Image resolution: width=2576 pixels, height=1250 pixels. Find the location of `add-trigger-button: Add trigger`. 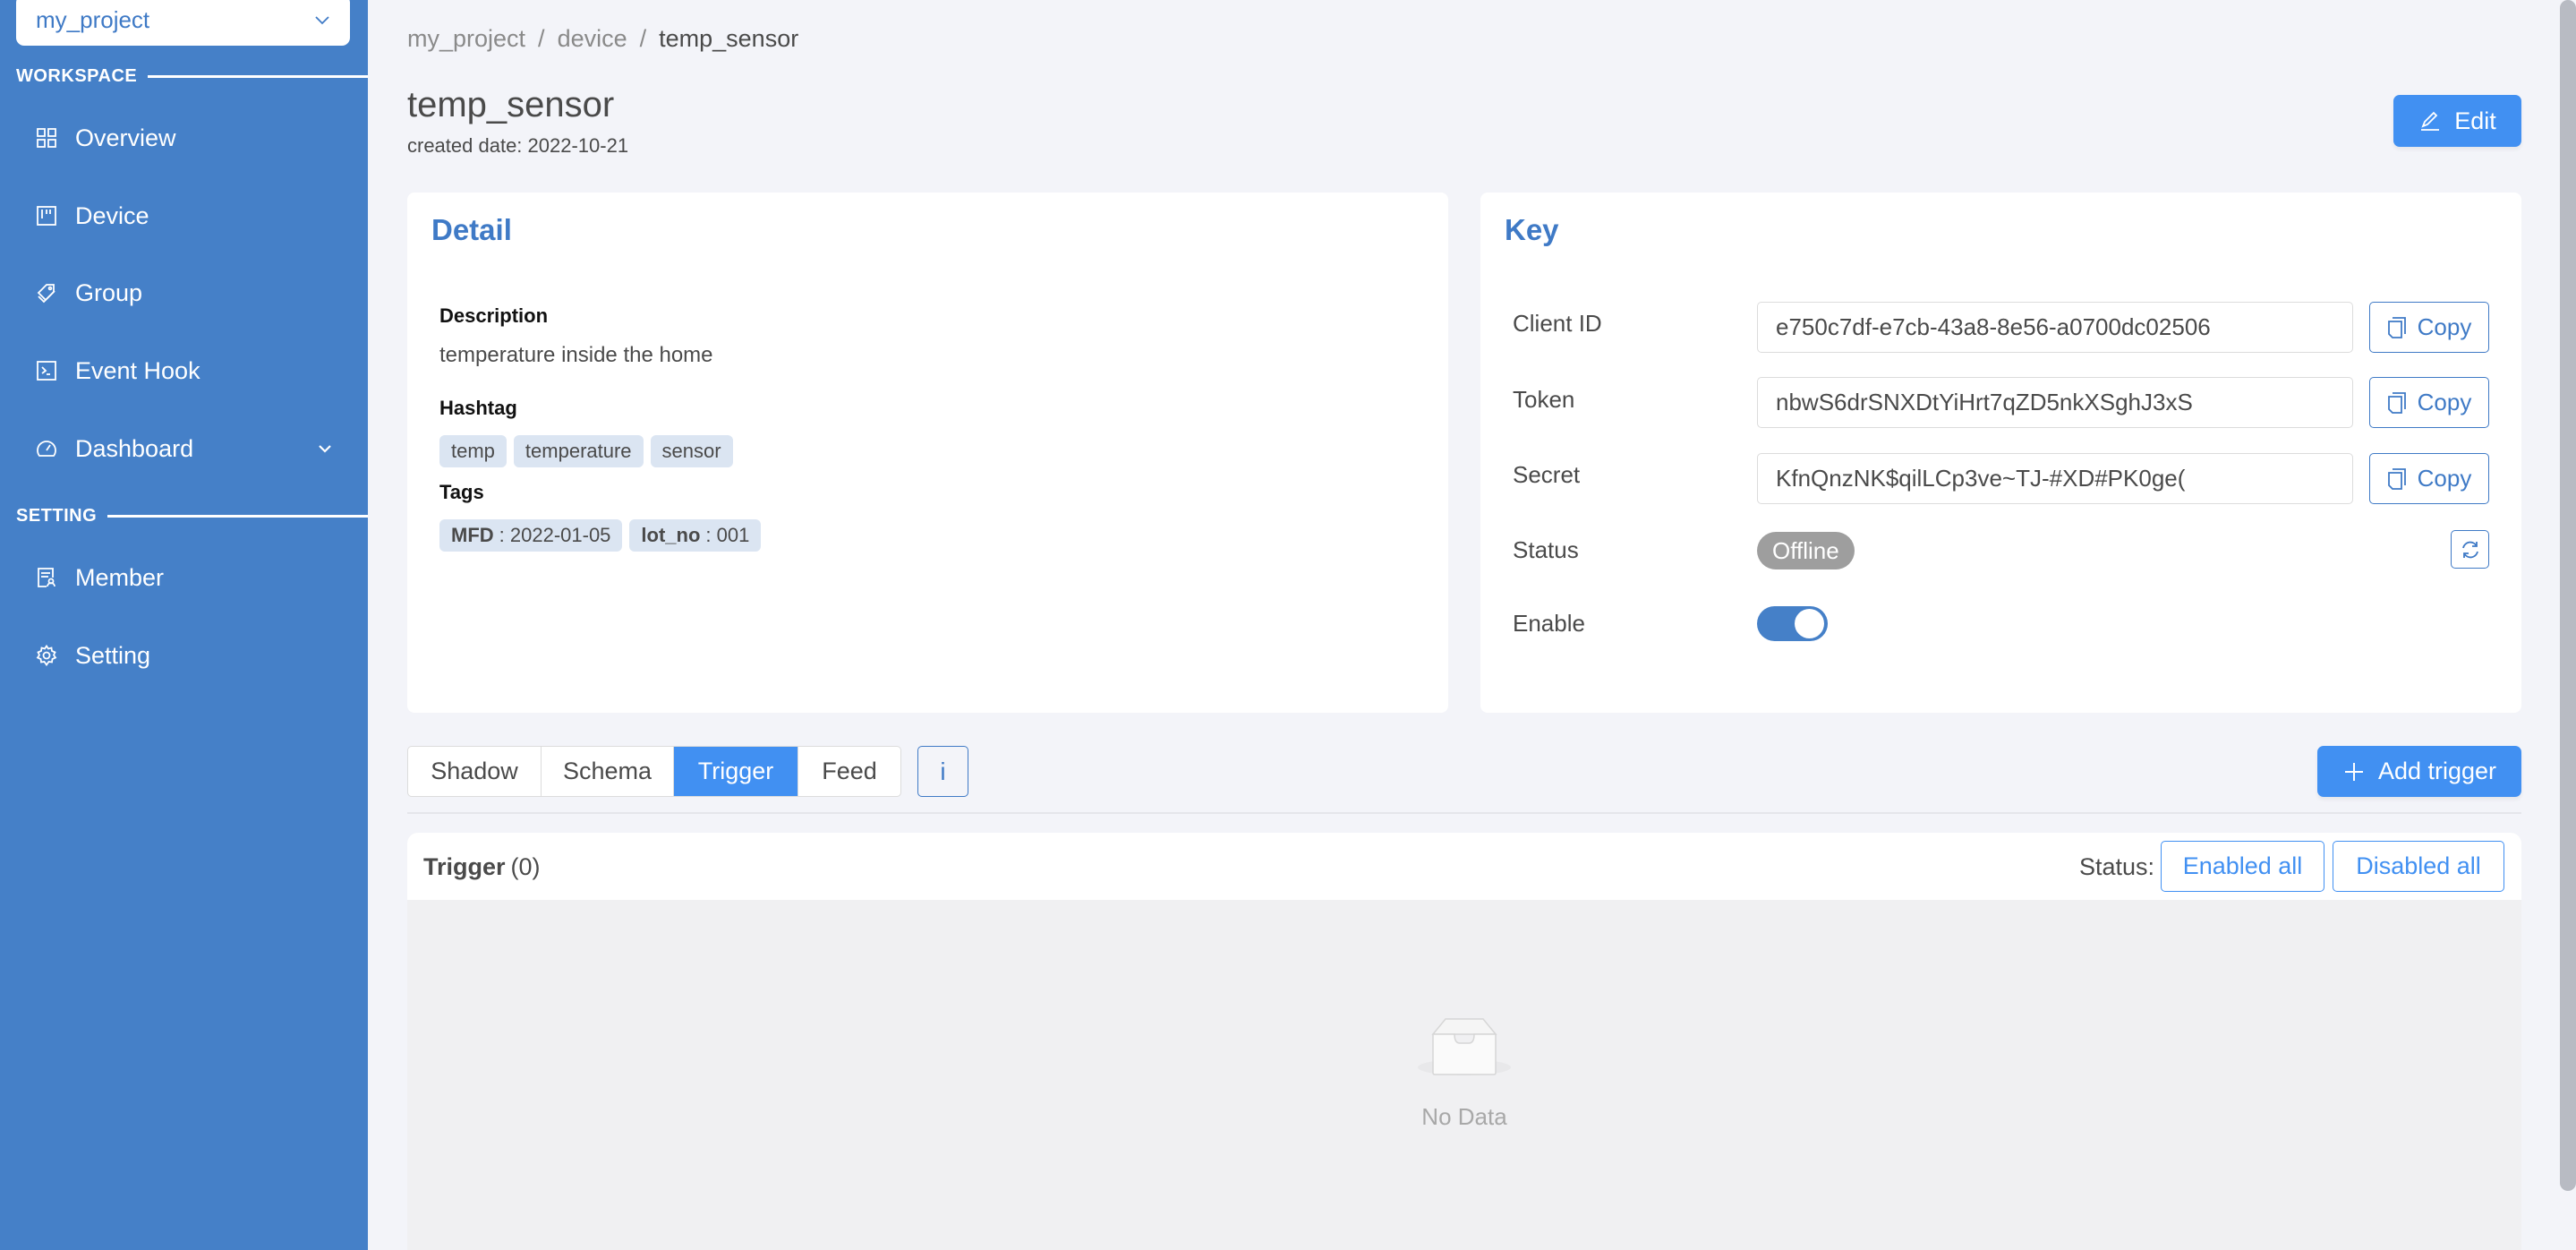

add-trigger-button: Add trigger is located at coordinates (2419, 771).